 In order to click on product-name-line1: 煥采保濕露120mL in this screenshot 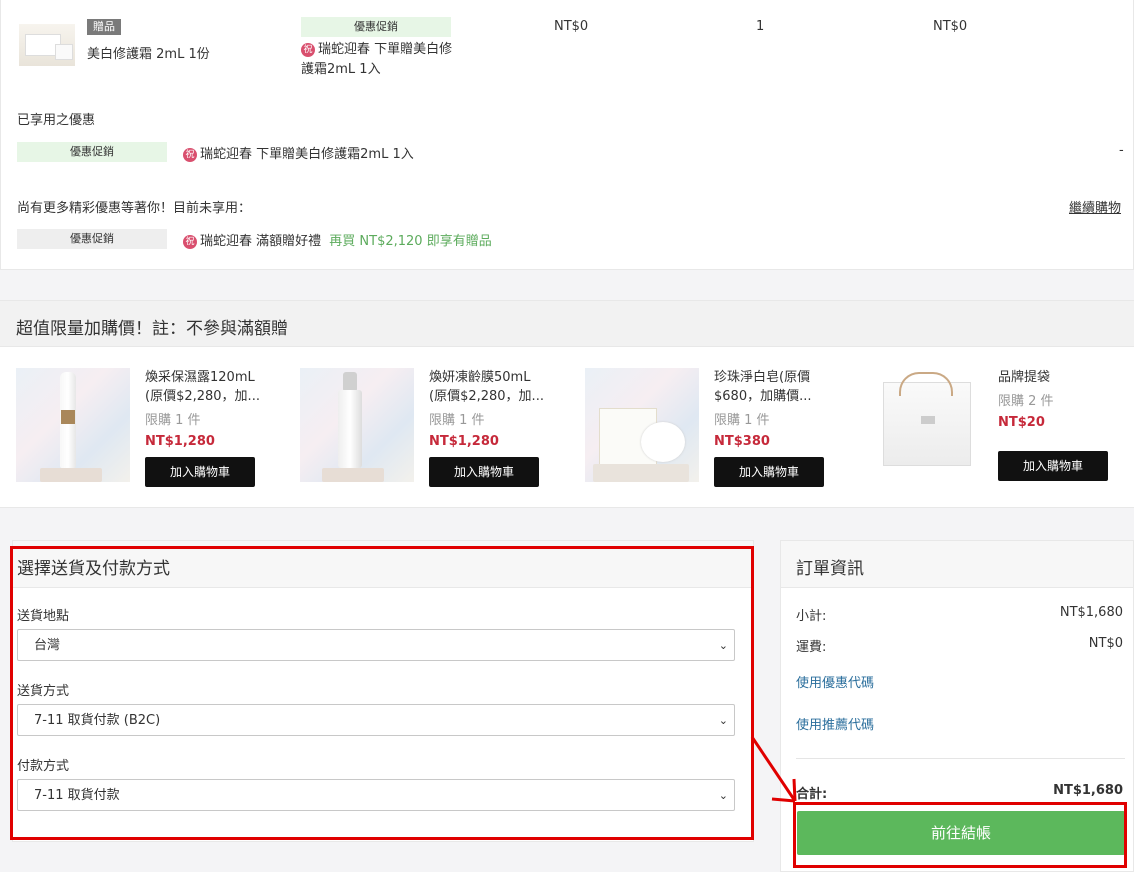, I will do `click(200, 377)`.